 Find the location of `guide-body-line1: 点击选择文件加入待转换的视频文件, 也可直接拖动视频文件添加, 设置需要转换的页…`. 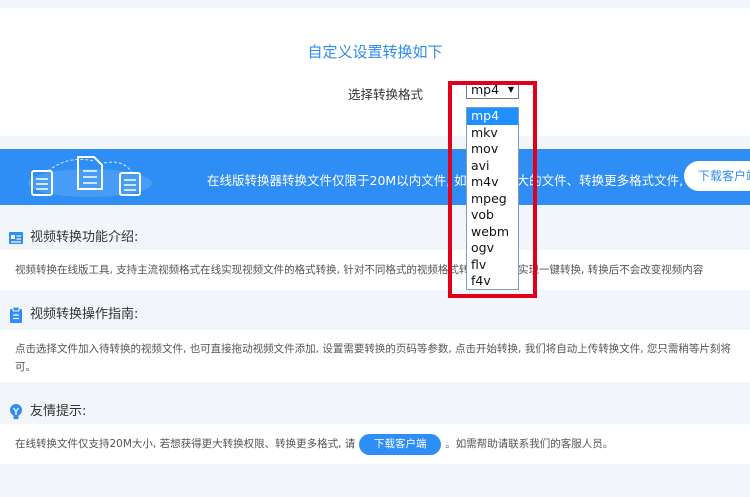

guide-body-line1: 点击选择文件加入待转换的视频文件, 也可直接拖动视频文件添加, 设置需要转换的页… is located at coordinates (373, 349).